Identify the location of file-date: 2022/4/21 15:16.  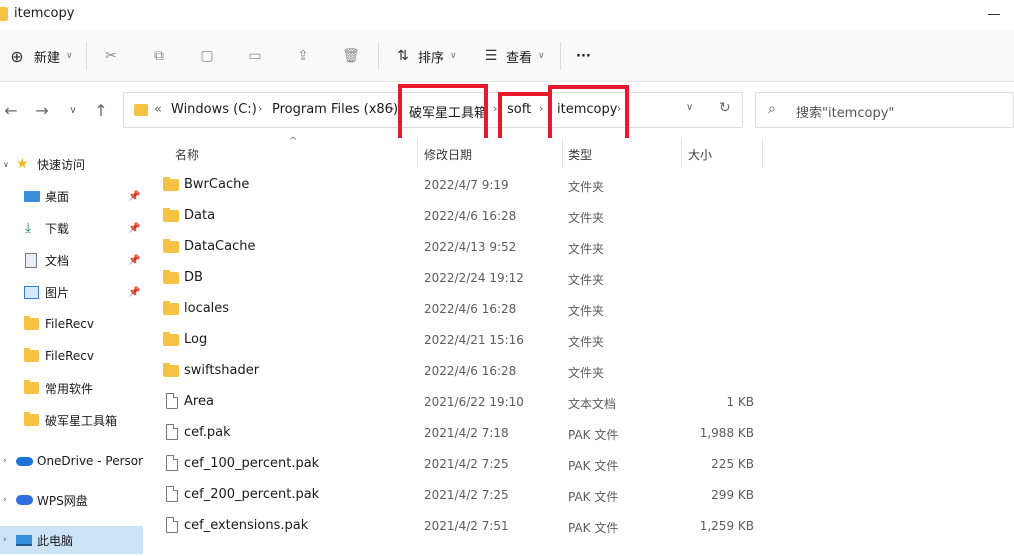
(474, 340).